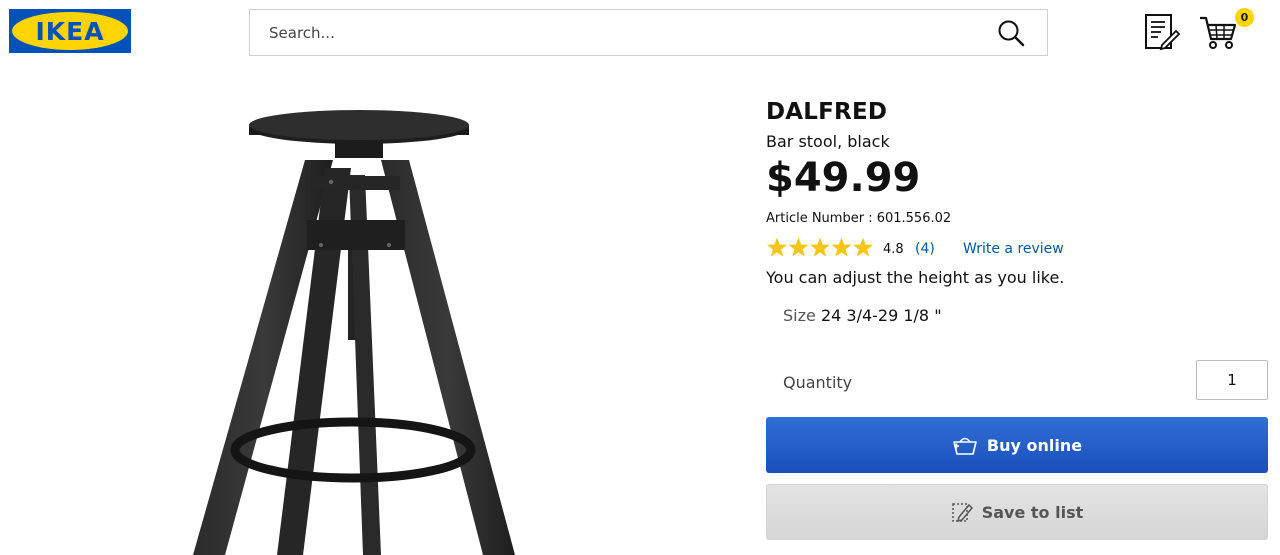 This screenshot has height=555, width=1280. What do you see at coordinates (1232, 380) in the screenshot?
I see `quantity-input` at bounding box center [1232, 380].